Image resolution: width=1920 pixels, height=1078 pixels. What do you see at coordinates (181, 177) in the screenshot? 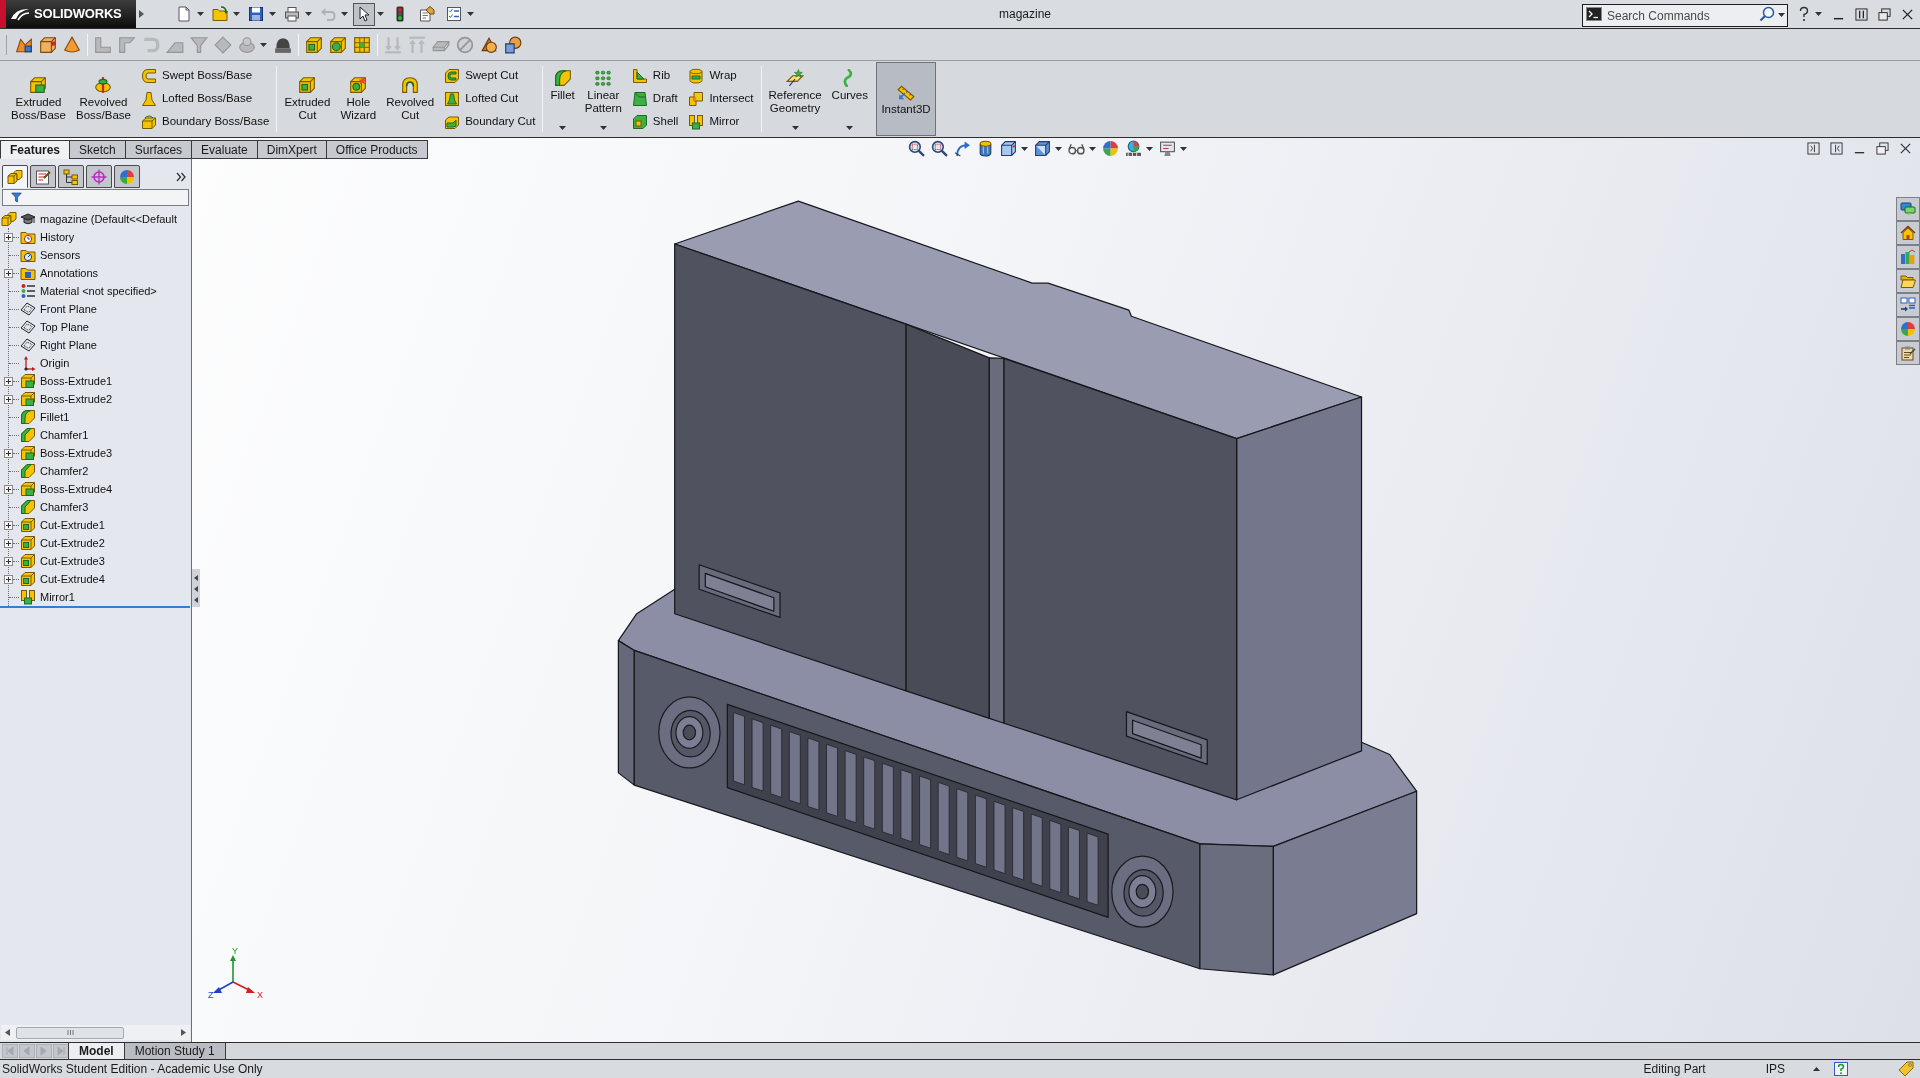
I see `double-chevron-icon` at bounding box center [181, 177].